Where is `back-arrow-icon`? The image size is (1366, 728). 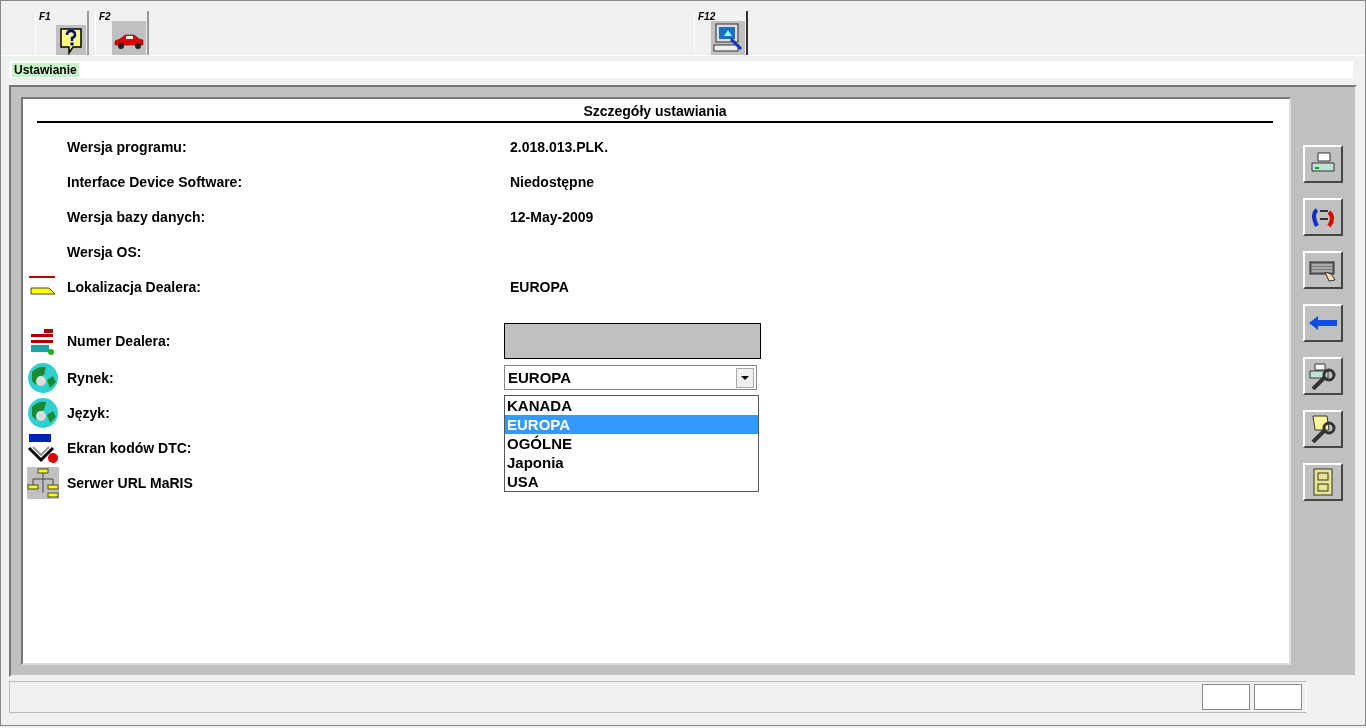 back-arrow-icon is located at coordinates (1323, 323).